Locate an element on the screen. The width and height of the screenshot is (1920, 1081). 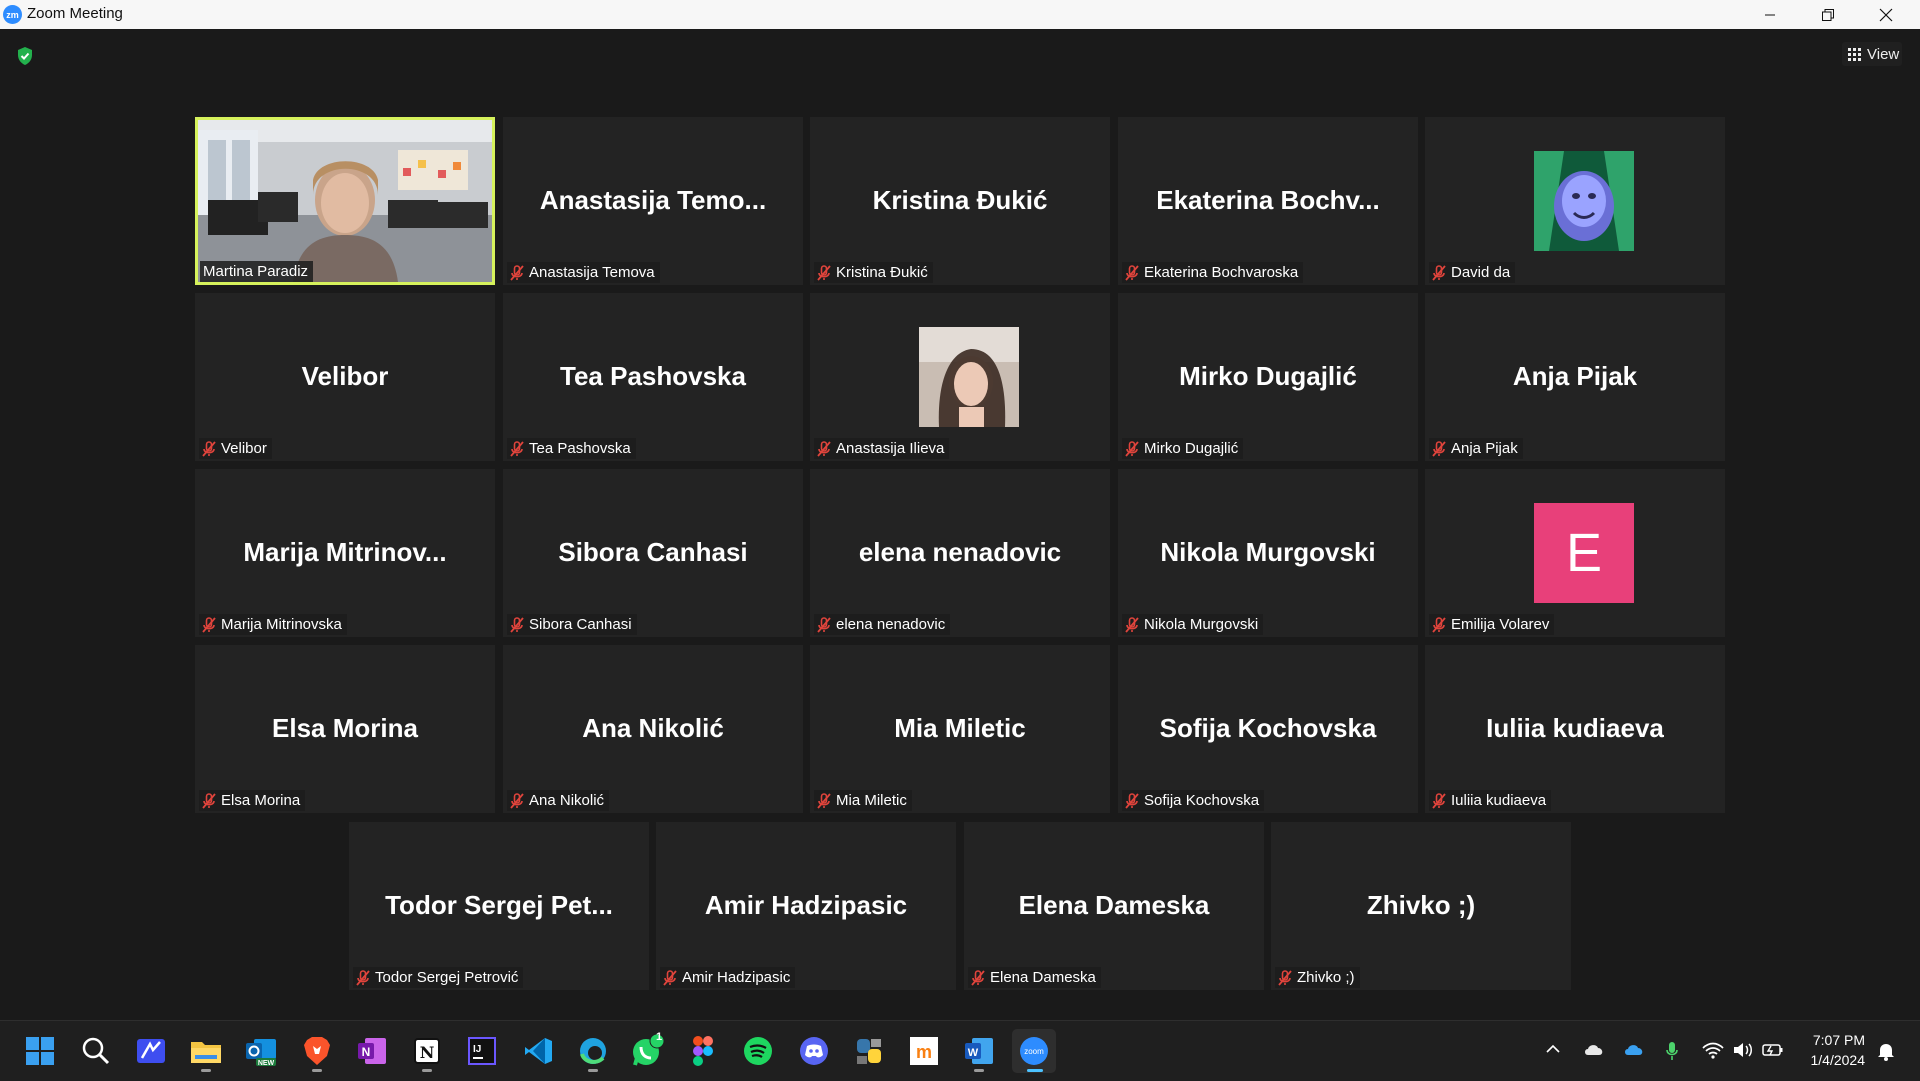
taskbar-file-explorer is located at coordinates (206, 1051).